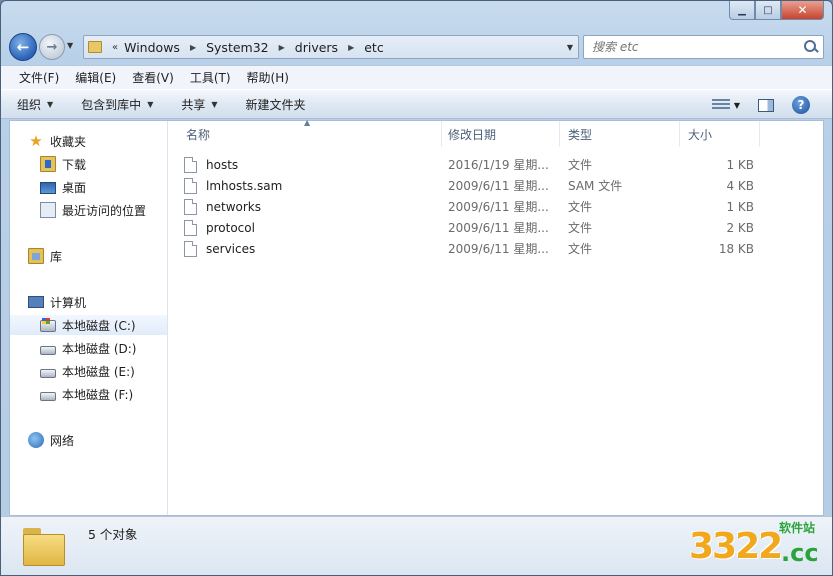 The height and width of the screenshot is (576, 833). I want to click on network-icon, so click(36, 440).